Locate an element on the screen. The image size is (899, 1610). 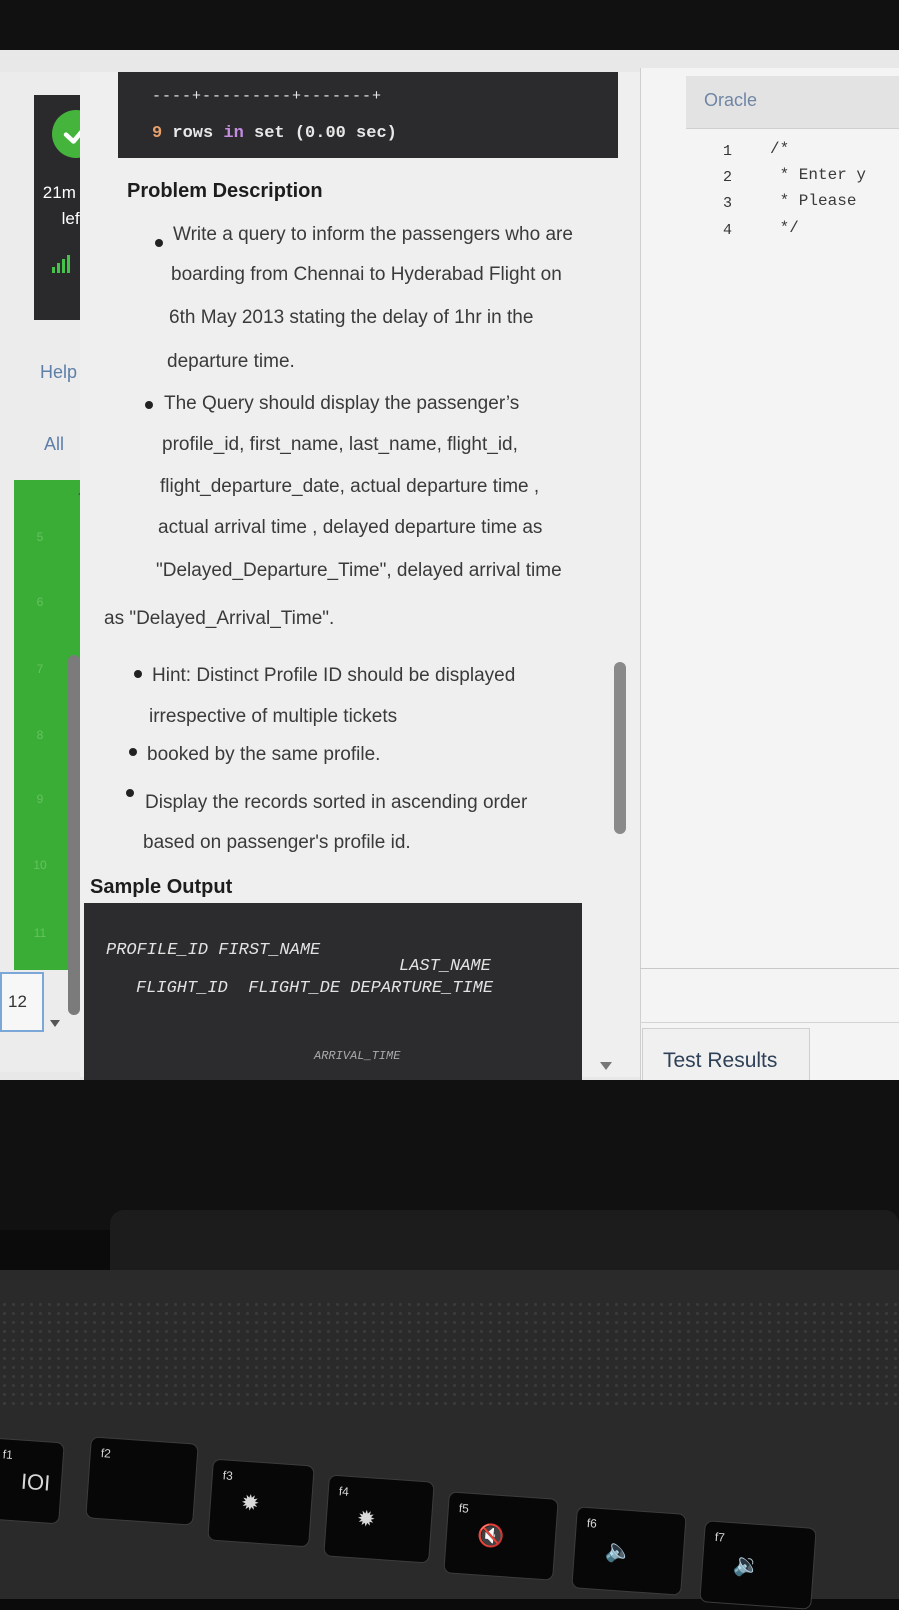
pane-scroll-down-icon is located at coordinates (606, 1066).